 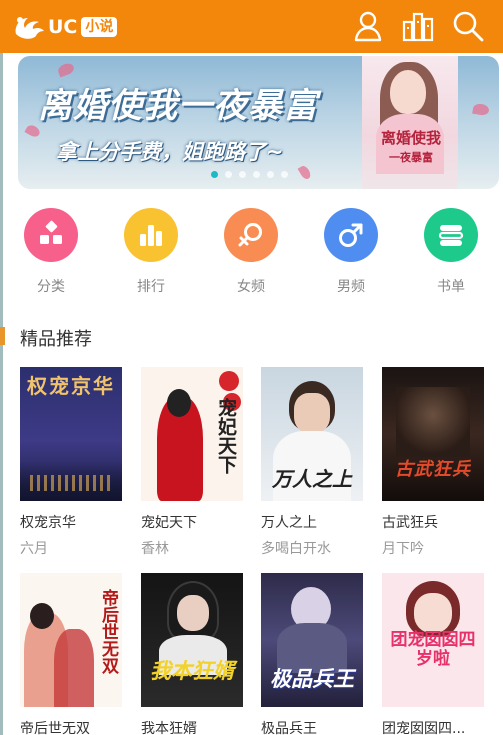 I want to click on banner-cover-title: 离婚使我, so click(x=410, y=138).